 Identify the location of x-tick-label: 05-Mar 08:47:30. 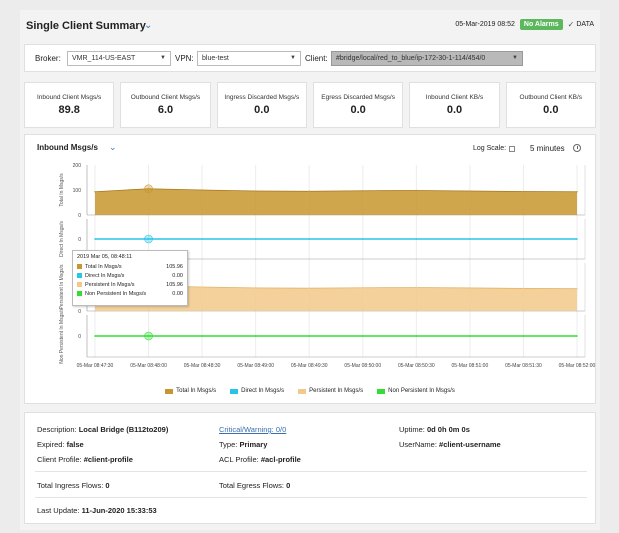
(95, 366).